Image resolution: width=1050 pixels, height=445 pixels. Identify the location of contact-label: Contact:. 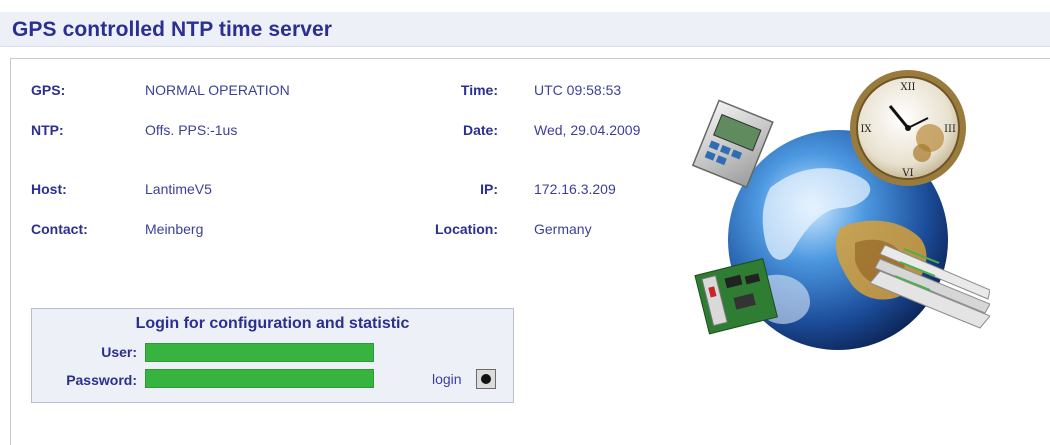
(59, 229).